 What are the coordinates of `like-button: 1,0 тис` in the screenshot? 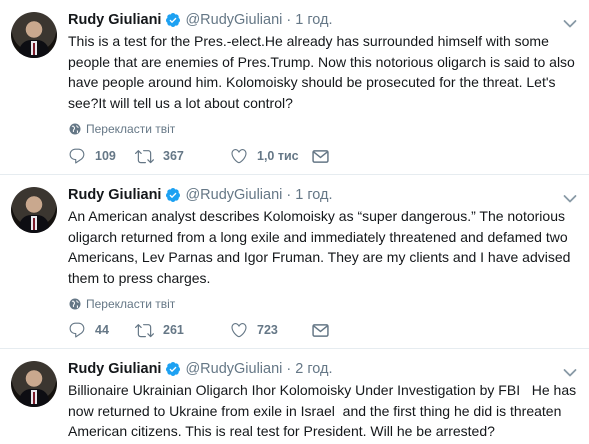 It's located at (271, 156).